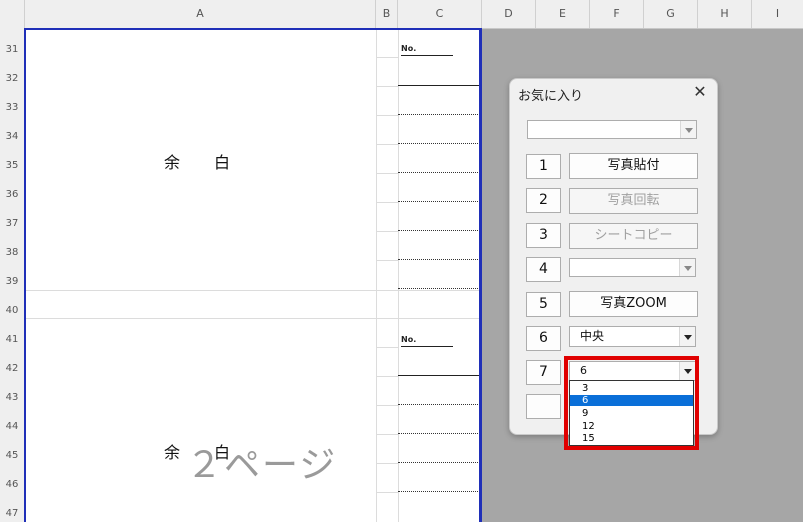  What do you see at coordinates (563, 14) in the screenshot?
I see `column-header-e: E` at bounding box center [563, 14].